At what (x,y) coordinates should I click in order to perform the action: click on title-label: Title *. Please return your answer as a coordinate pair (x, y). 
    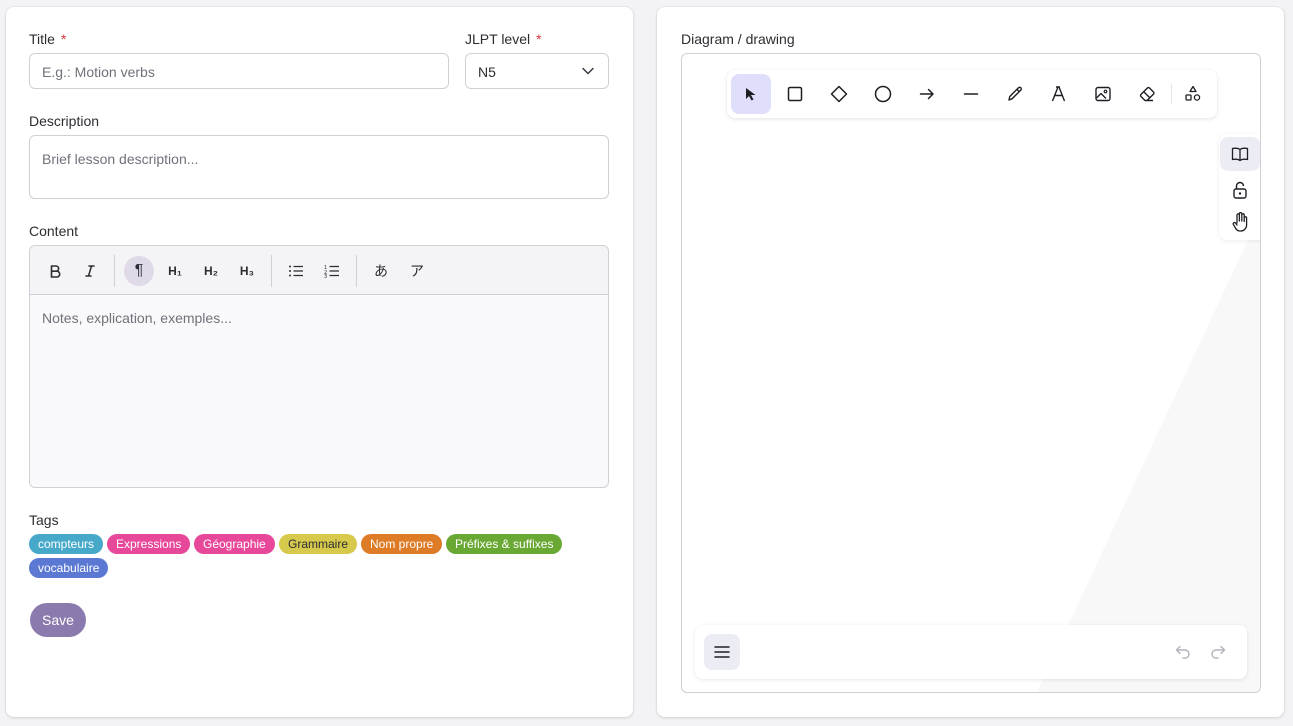
    Looking at the image, I should click on (48, 39).